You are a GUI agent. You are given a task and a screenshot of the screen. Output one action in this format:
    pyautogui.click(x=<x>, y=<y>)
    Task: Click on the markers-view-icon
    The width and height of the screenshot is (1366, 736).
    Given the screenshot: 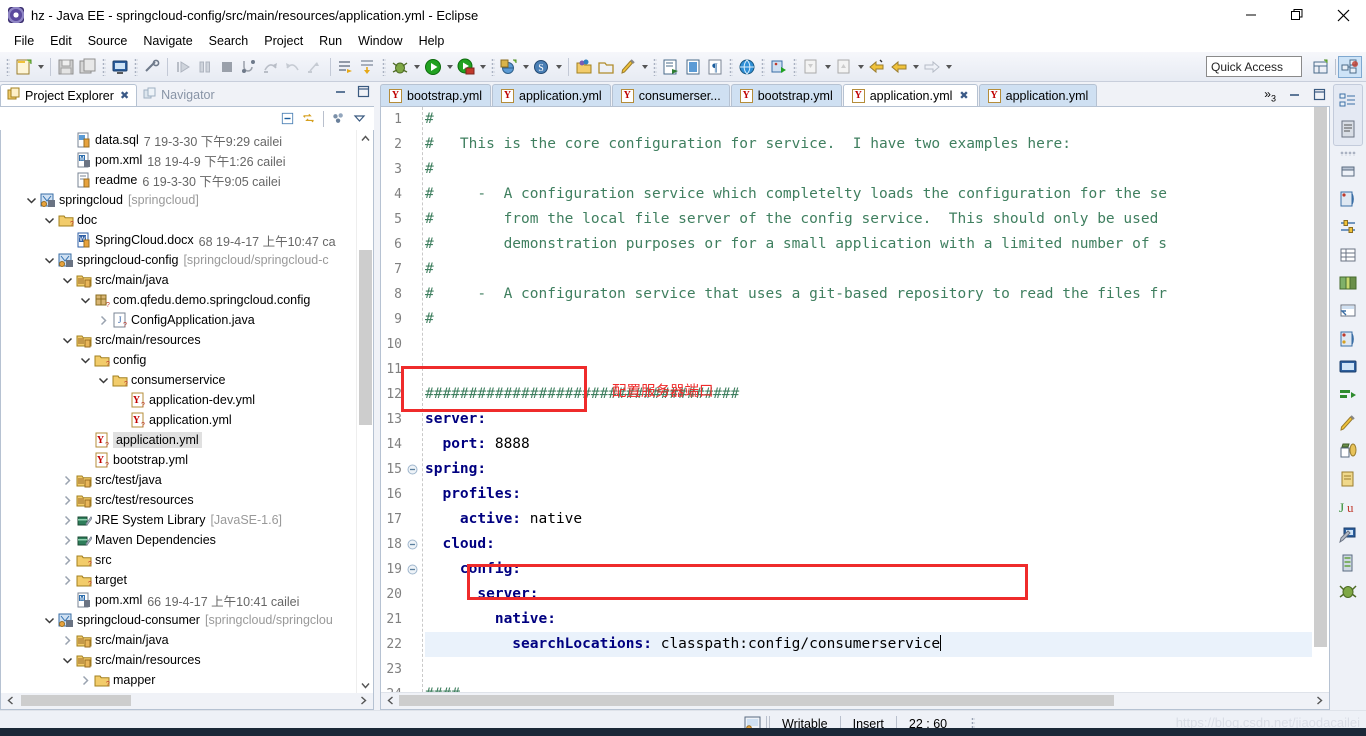 What is the action you would take?
    pyautogui.click(x=1348, y=311)
    